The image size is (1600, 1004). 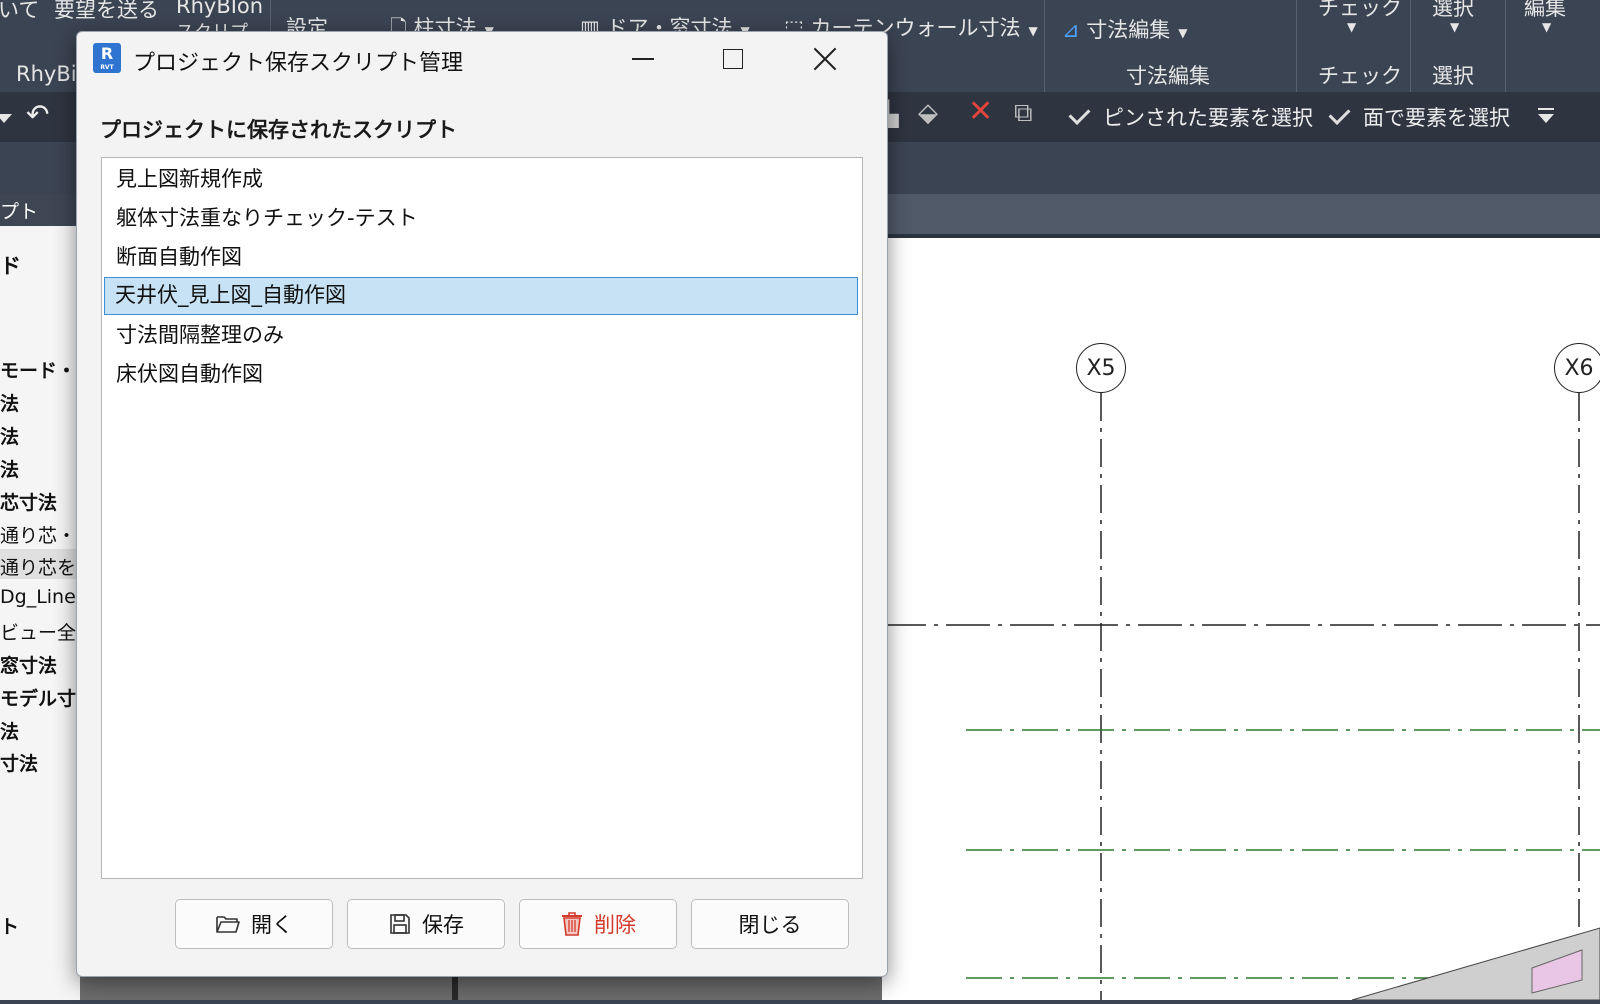 What do you see at coordinates (481, 257) in the screenshot?
I see `list-item: 断面自動作図` at bounding box center [481, 257].